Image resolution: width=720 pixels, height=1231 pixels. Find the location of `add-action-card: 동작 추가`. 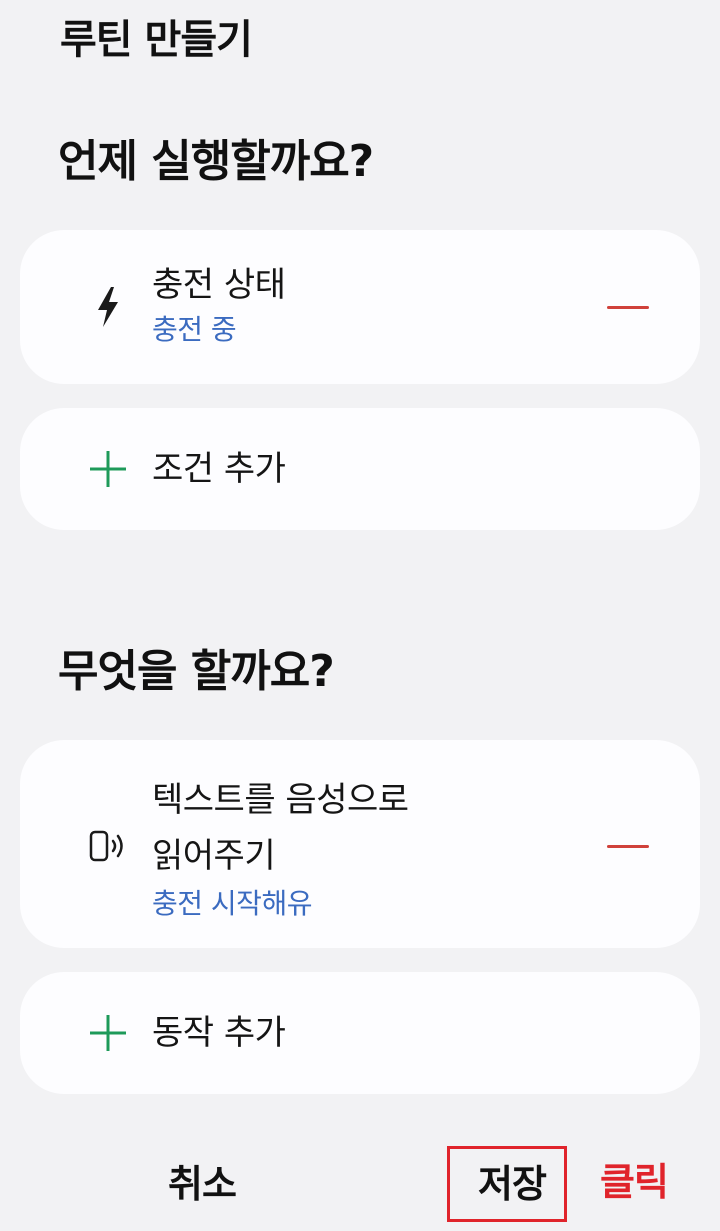

add-action-card: 동작 추가 is located at coordinates (360, 1033).